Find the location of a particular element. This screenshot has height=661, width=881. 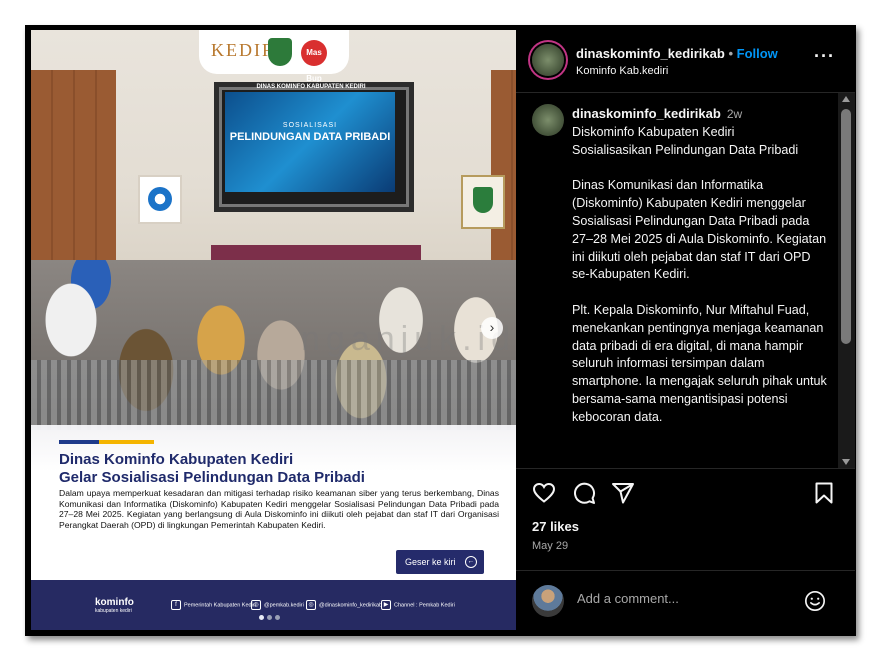

facebook-icon: f is located at coordinates (176, 605).